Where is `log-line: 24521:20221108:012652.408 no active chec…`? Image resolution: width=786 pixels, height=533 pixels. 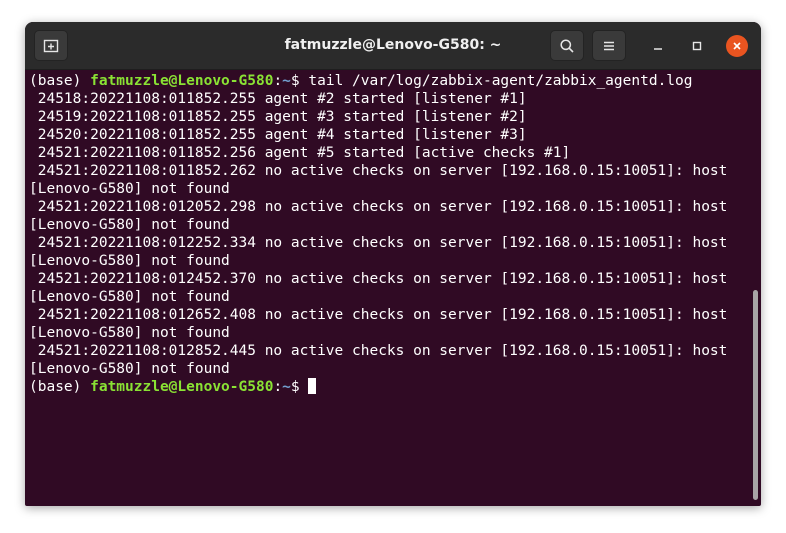 log-line: 24521:20221108:012652.408 no active chec… is located at coordinates (378, 315).